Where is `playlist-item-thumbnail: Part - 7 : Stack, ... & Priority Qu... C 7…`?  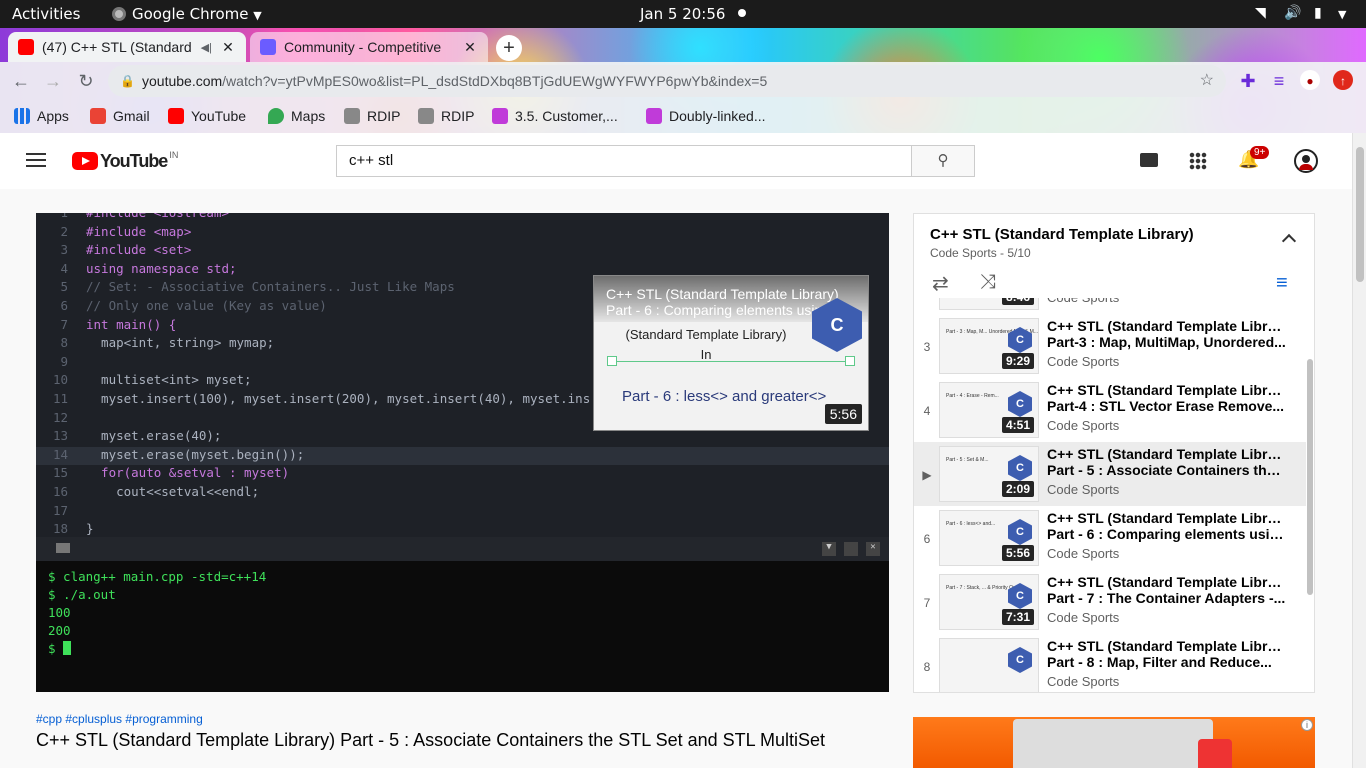 playlist-item-thumbnail: Part - 7 : Stack, ... & Priority Qu... C 7… is located at coordinates (989, 602).